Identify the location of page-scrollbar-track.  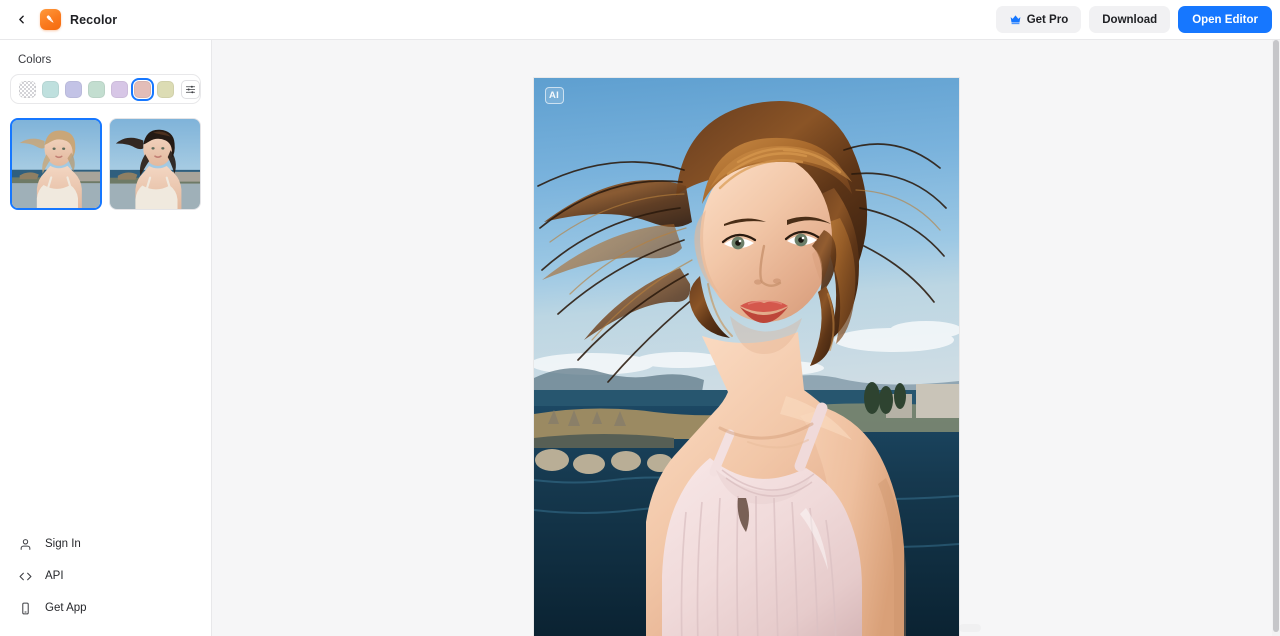
(1276, 338).